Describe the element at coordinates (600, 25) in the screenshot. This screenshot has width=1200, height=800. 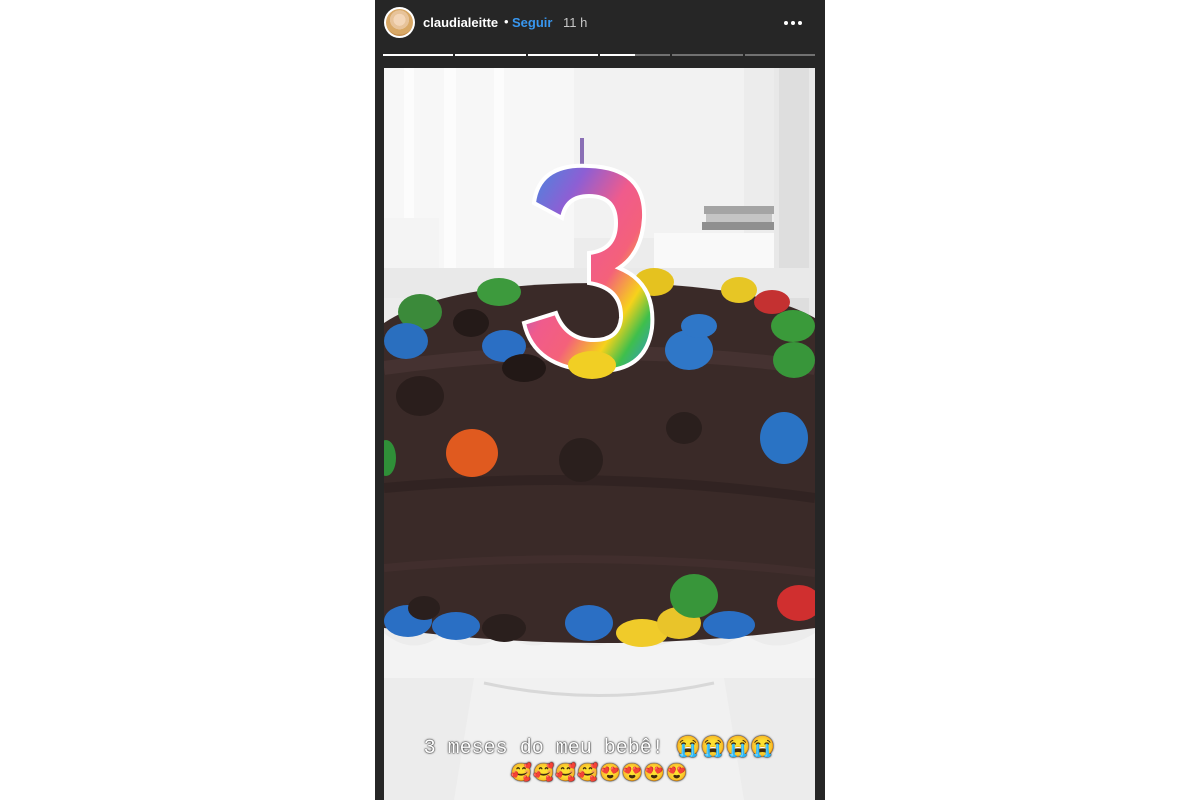
I see `story-header: claudialeitte • Seguir 11 h` at that location.